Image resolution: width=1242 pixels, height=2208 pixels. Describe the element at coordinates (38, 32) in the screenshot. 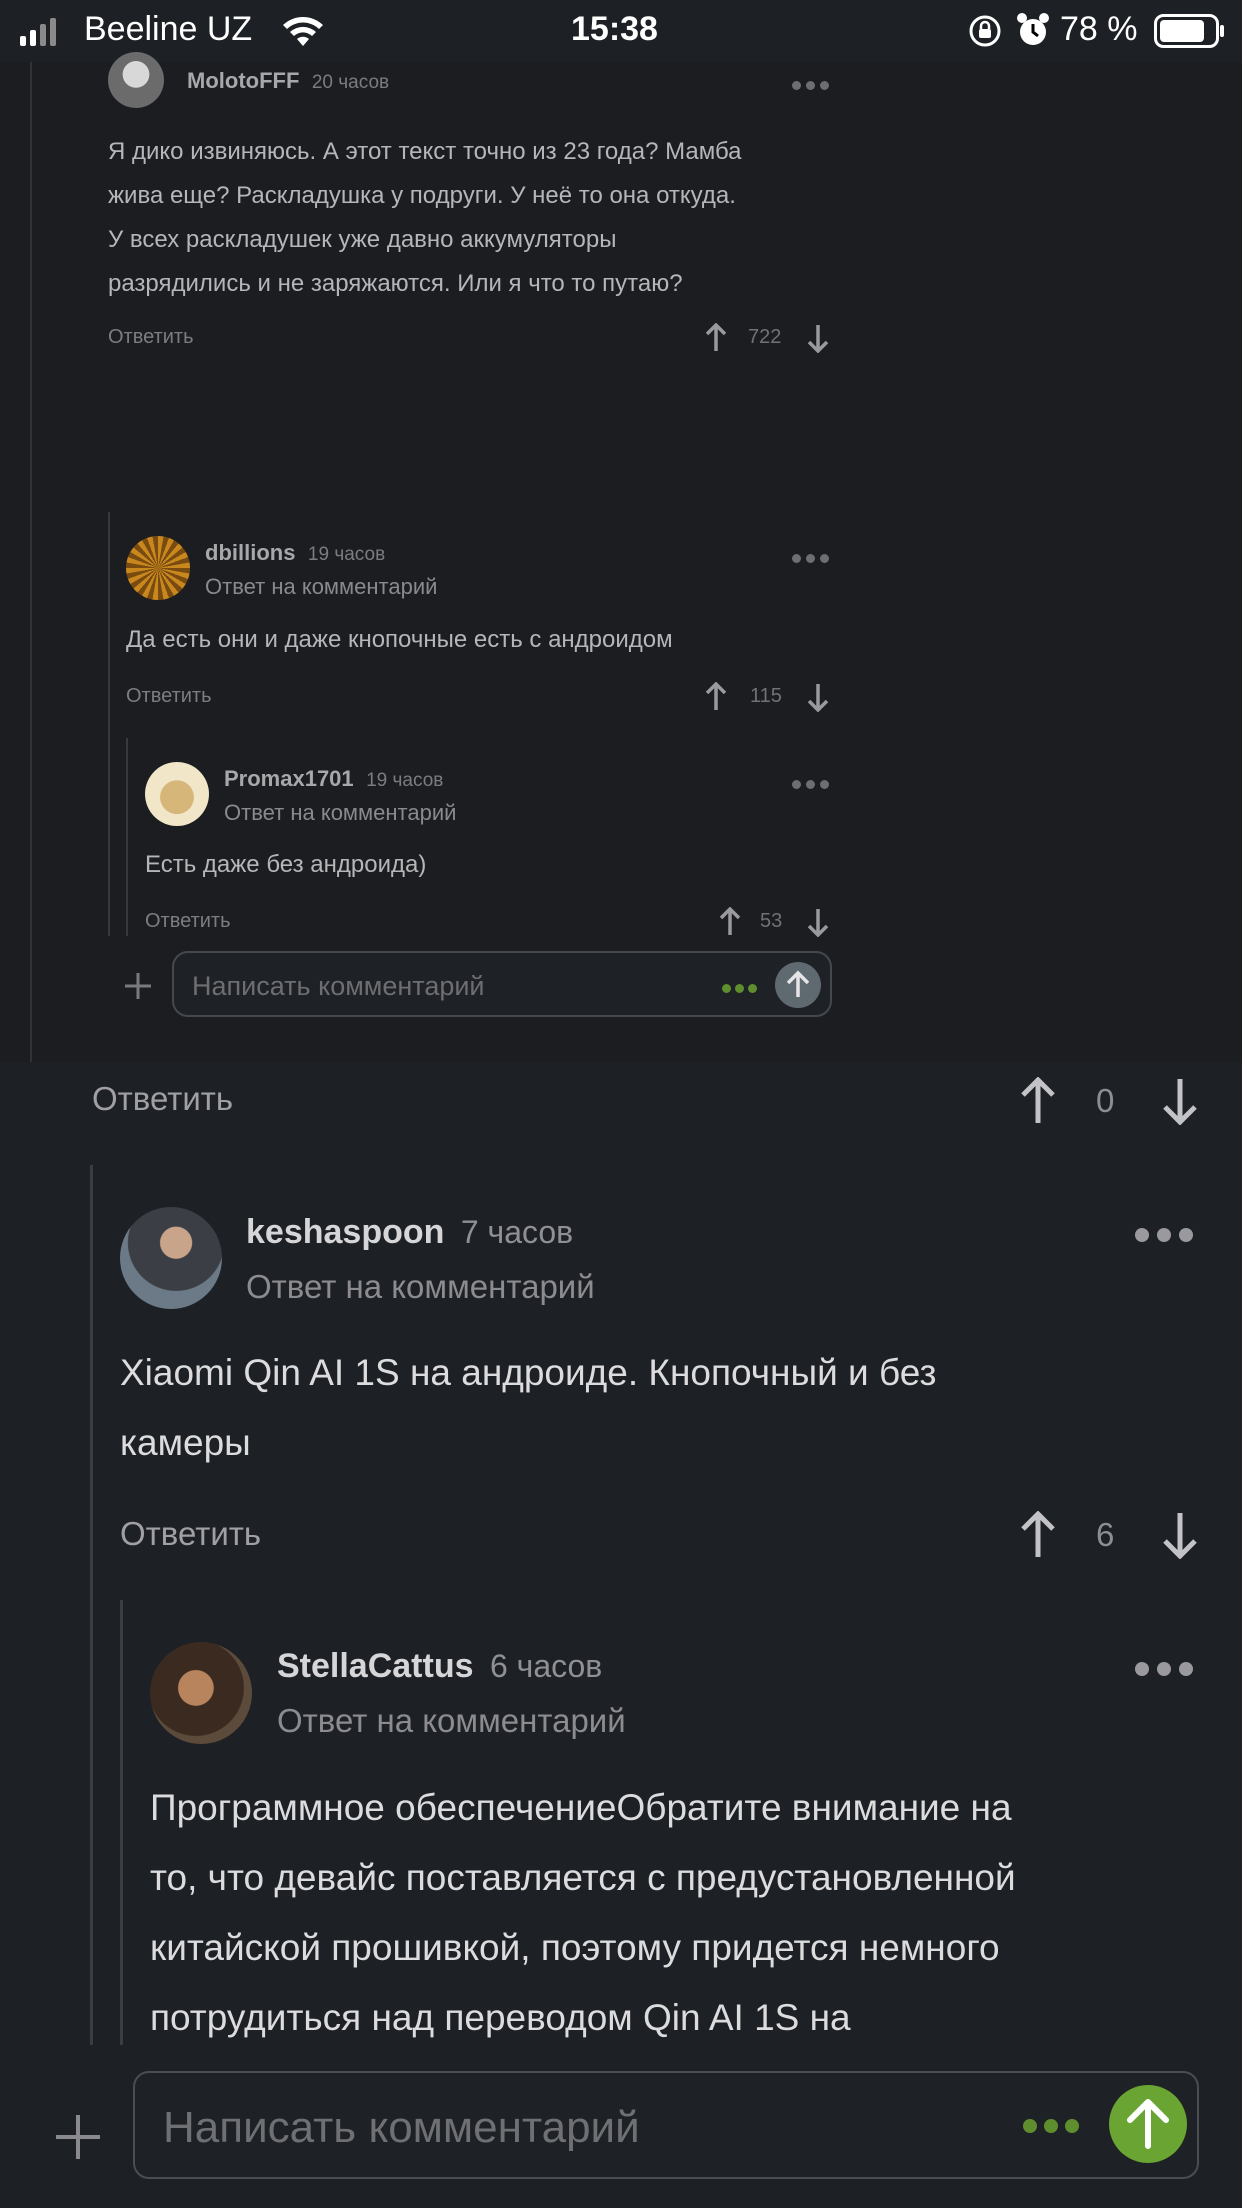

I see `signal-icon` at that location.